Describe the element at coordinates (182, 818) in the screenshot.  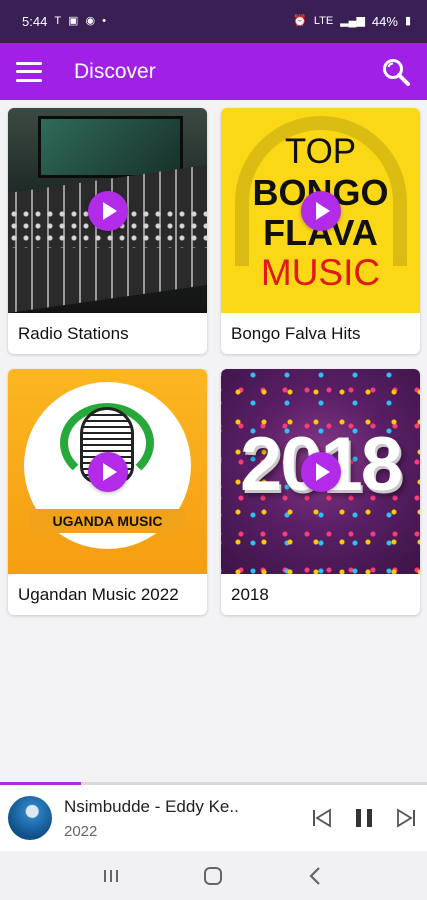
I see `now-playing-info: Nsimbudde - Eddy Ke.. 2022` at that location.